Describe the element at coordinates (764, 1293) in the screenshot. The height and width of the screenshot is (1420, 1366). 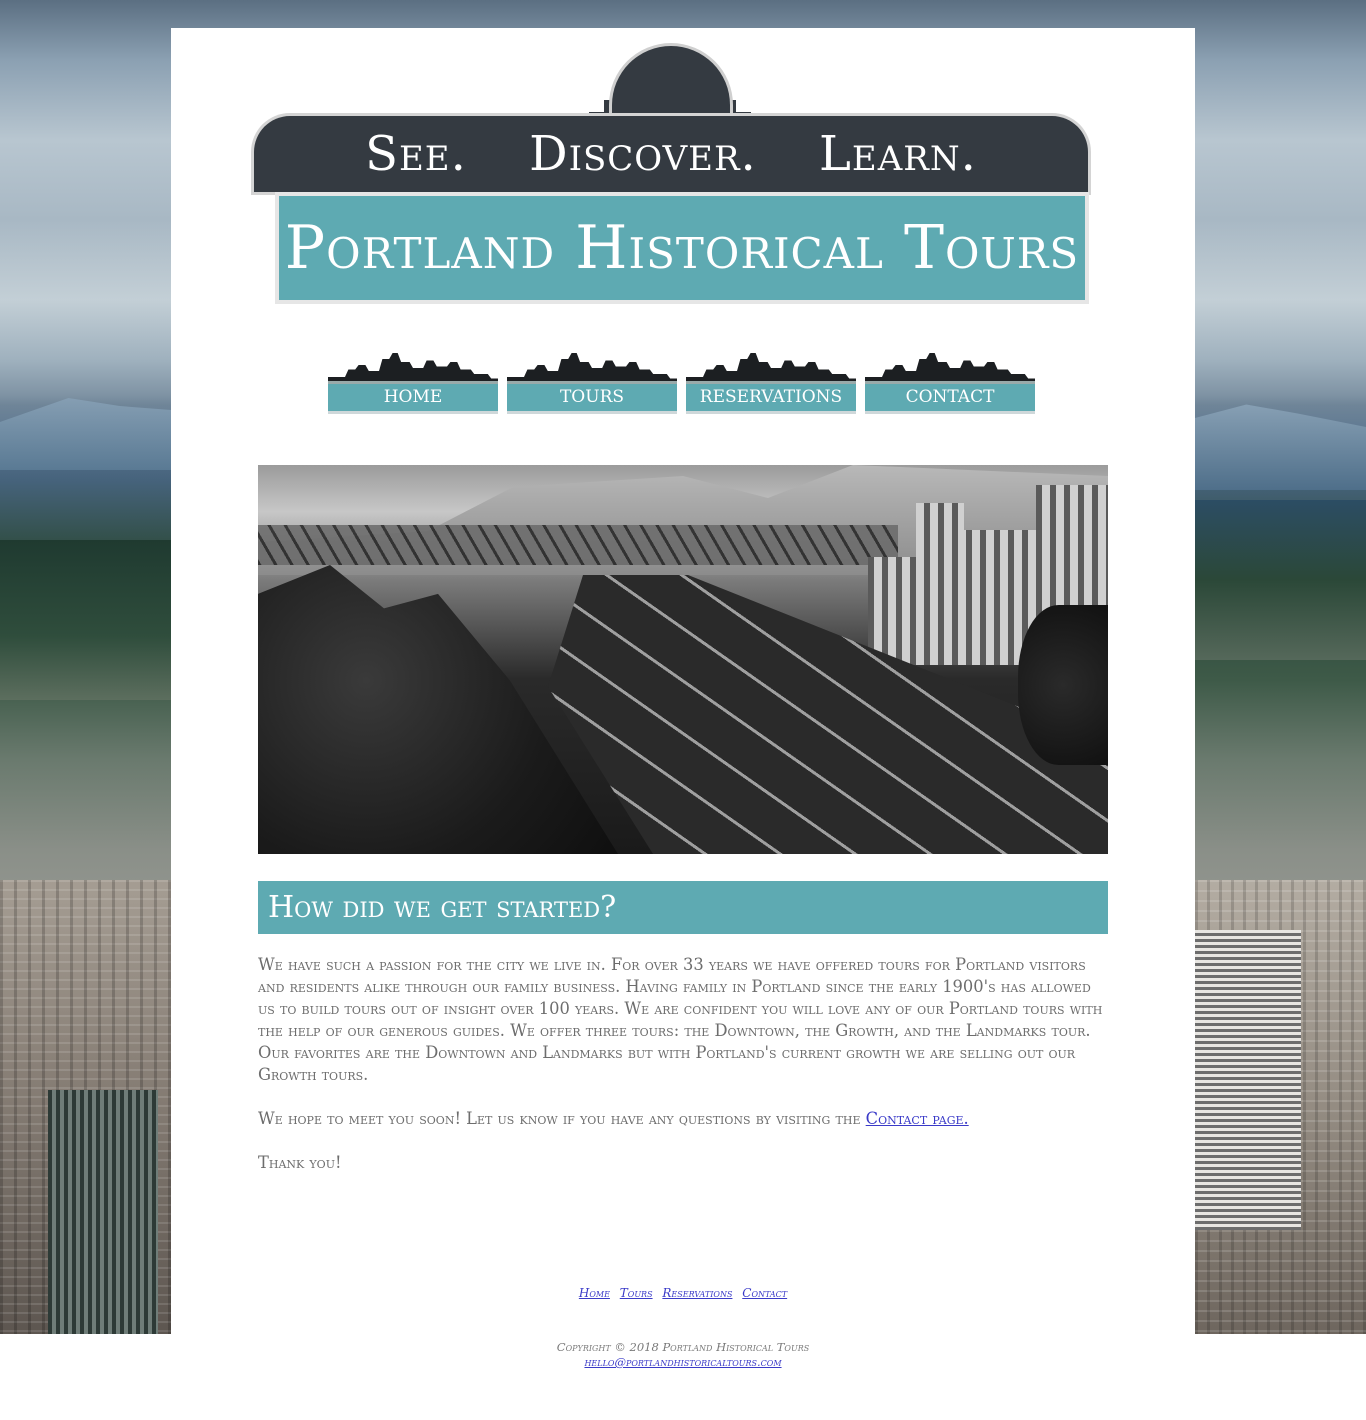
I see `footer-link-contact: Contact` at that location.